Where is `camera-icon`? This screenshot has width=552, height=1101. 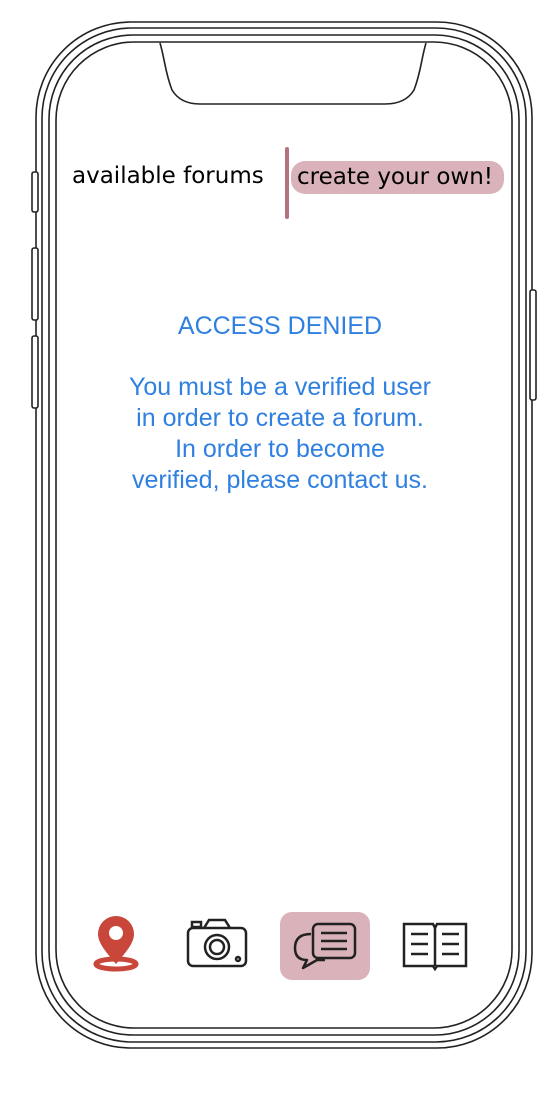 camera-icon is located at coordinates (217, 943).